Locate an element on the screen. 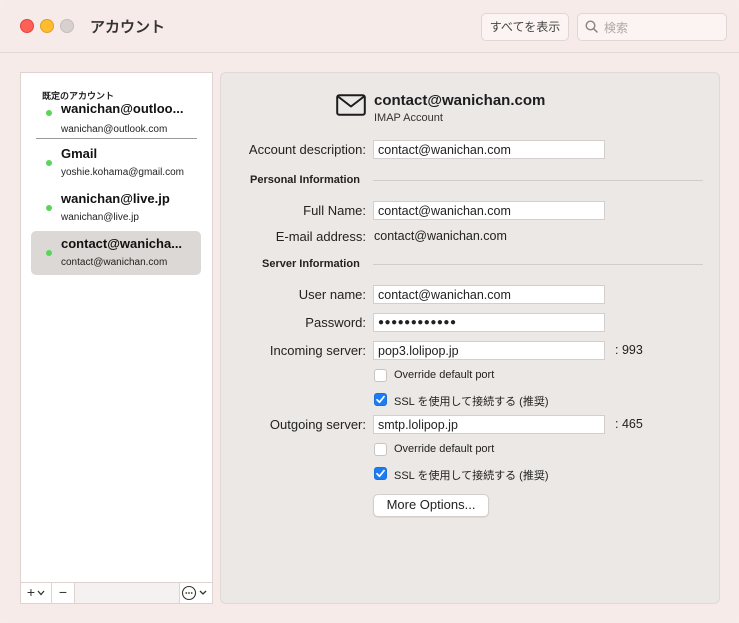 The height and width of the screenshot is (623, 739). minimize-button is located at coordinates (47, 26).